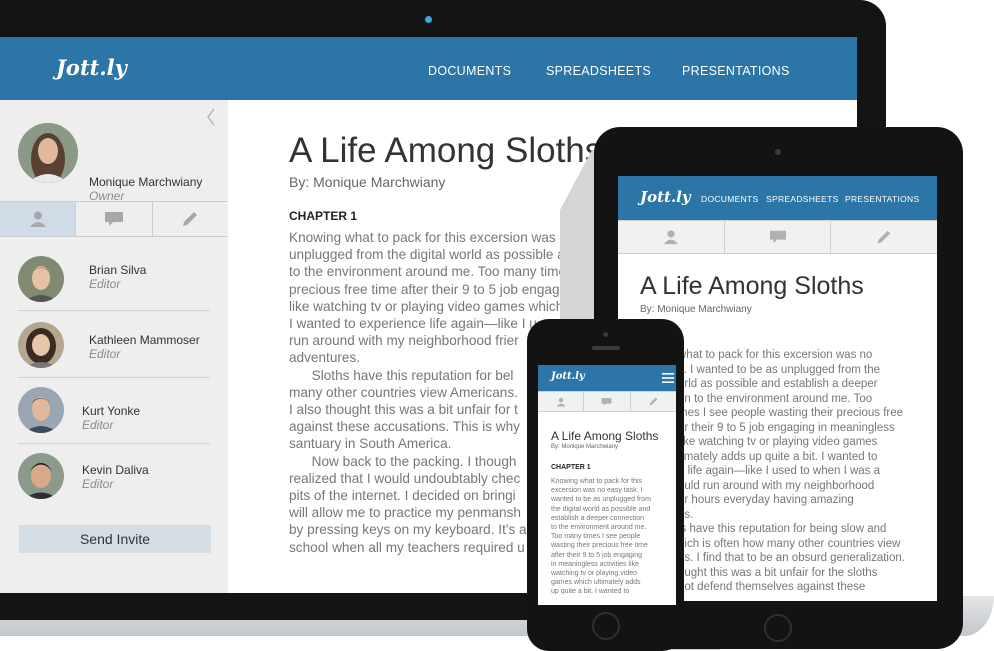 The image size is (994, 651). What do you see at coordinates (599, 546) in the screenshot?
I see `document-line: wasting their precious free time` at bounding box center [599, 546].